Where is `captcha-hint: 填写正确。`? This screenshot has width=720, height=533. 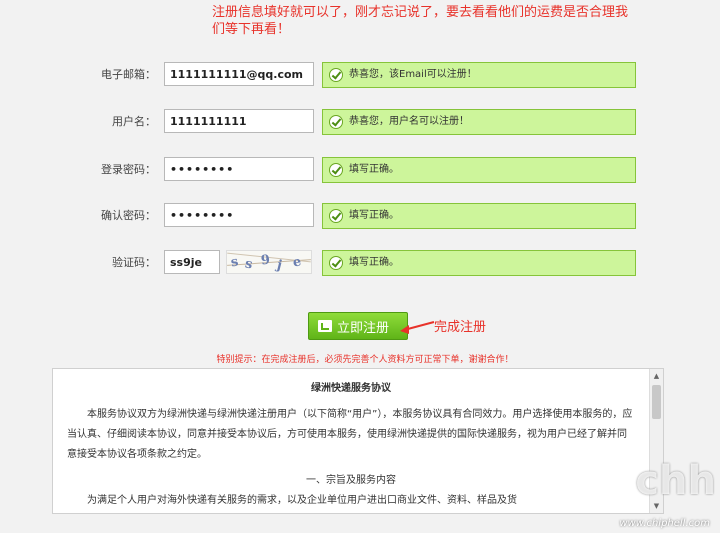
captcha-hint: 填写正确。 is located at coordinates (479, 263).